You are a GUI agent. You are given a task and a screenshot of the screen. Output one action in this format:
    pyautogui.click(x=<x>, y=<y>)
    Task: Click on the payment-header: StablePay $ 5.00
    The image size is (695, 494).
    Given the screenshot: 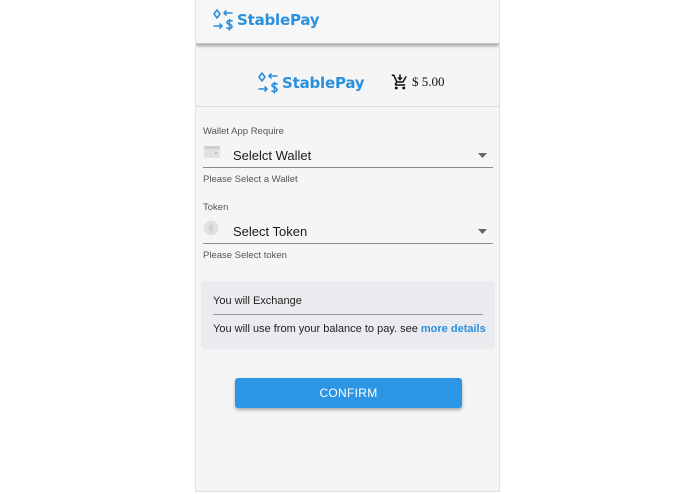 What is the action you would take?
    pyautogui.click(x=347, y=75)
    